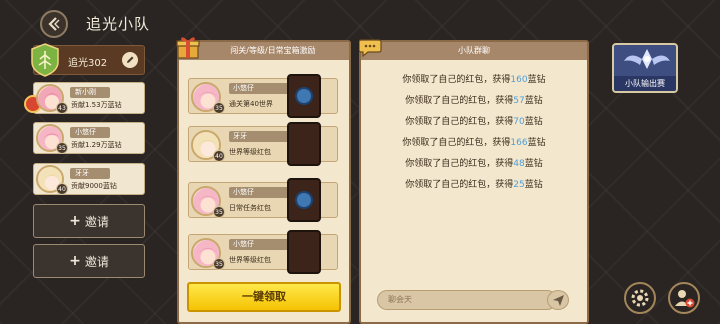  I want to click on chat-message-amount: 160, so click(519, 80).